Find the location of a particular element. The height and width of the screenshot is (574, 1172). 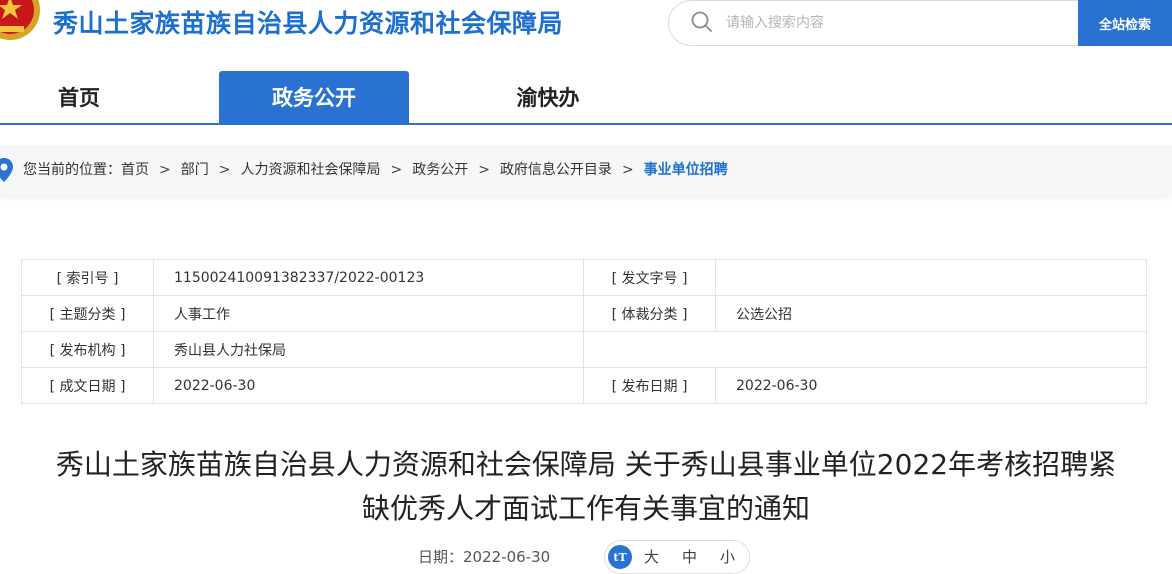

nav-yukuaiban: 渝快办 is located at coordinates (548, 97).